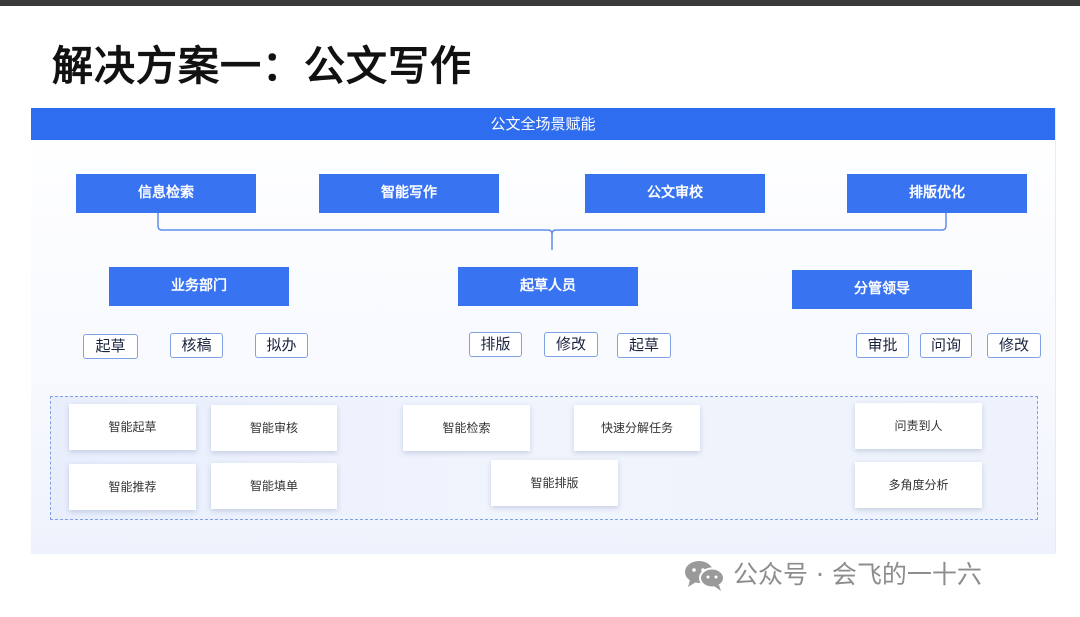 This screenshot has width=1080, height=617. I want to click on feature-card: 问责到人, so click(918, 426).